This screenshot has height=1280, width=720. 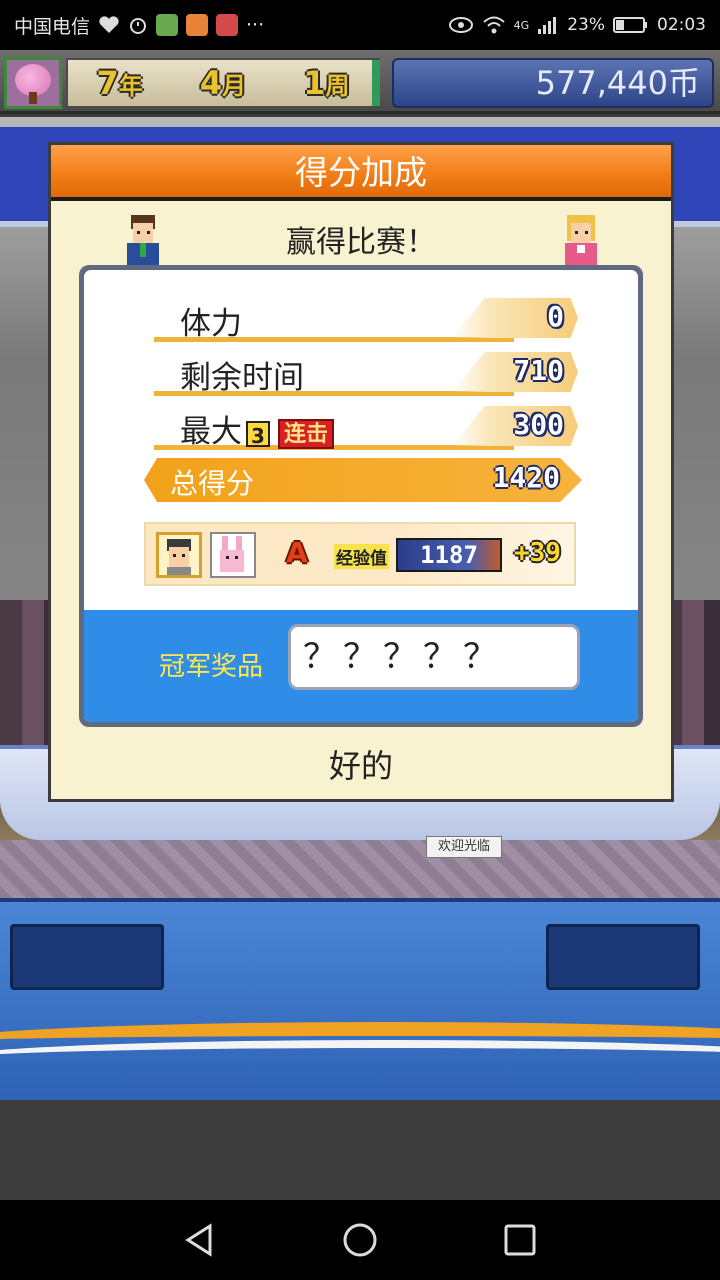 I want to click on year-unit: 年, so click(x=130, y=86).